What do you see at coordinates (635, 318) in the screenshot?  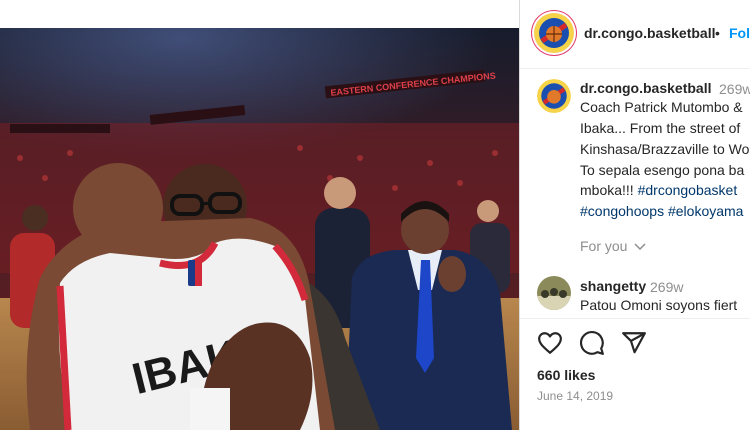 I see `actions-divider` at bounding box center [635, 318].